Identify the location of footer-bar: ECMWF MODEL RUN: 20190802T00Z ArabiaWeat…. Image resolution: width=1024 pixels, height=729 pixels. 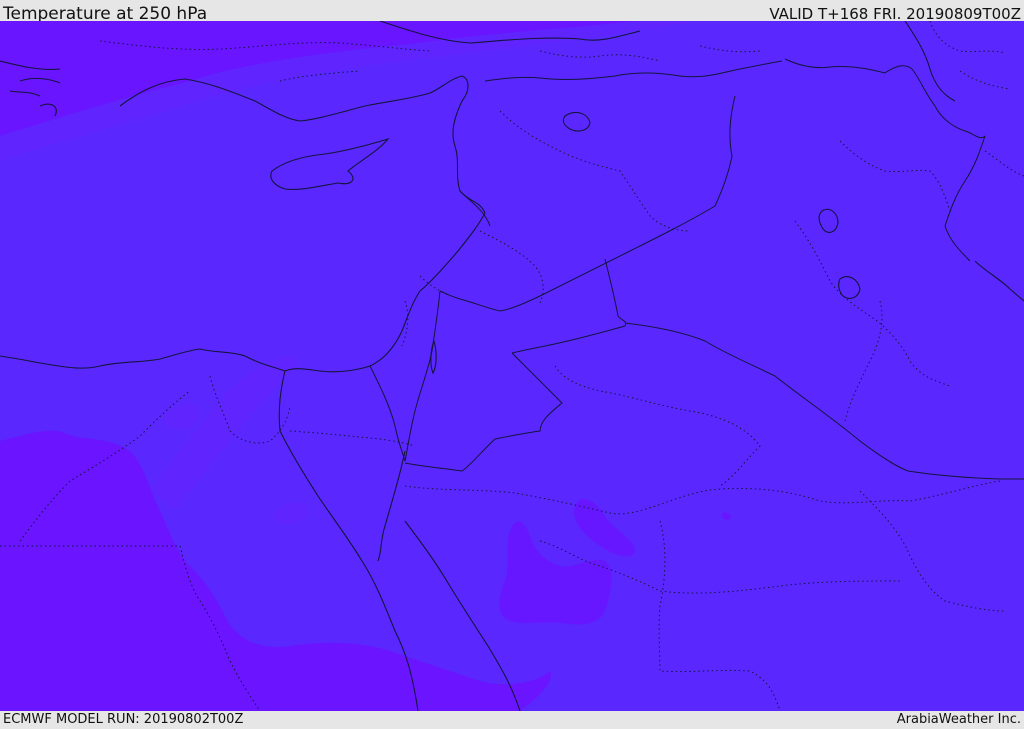
(512, 720).